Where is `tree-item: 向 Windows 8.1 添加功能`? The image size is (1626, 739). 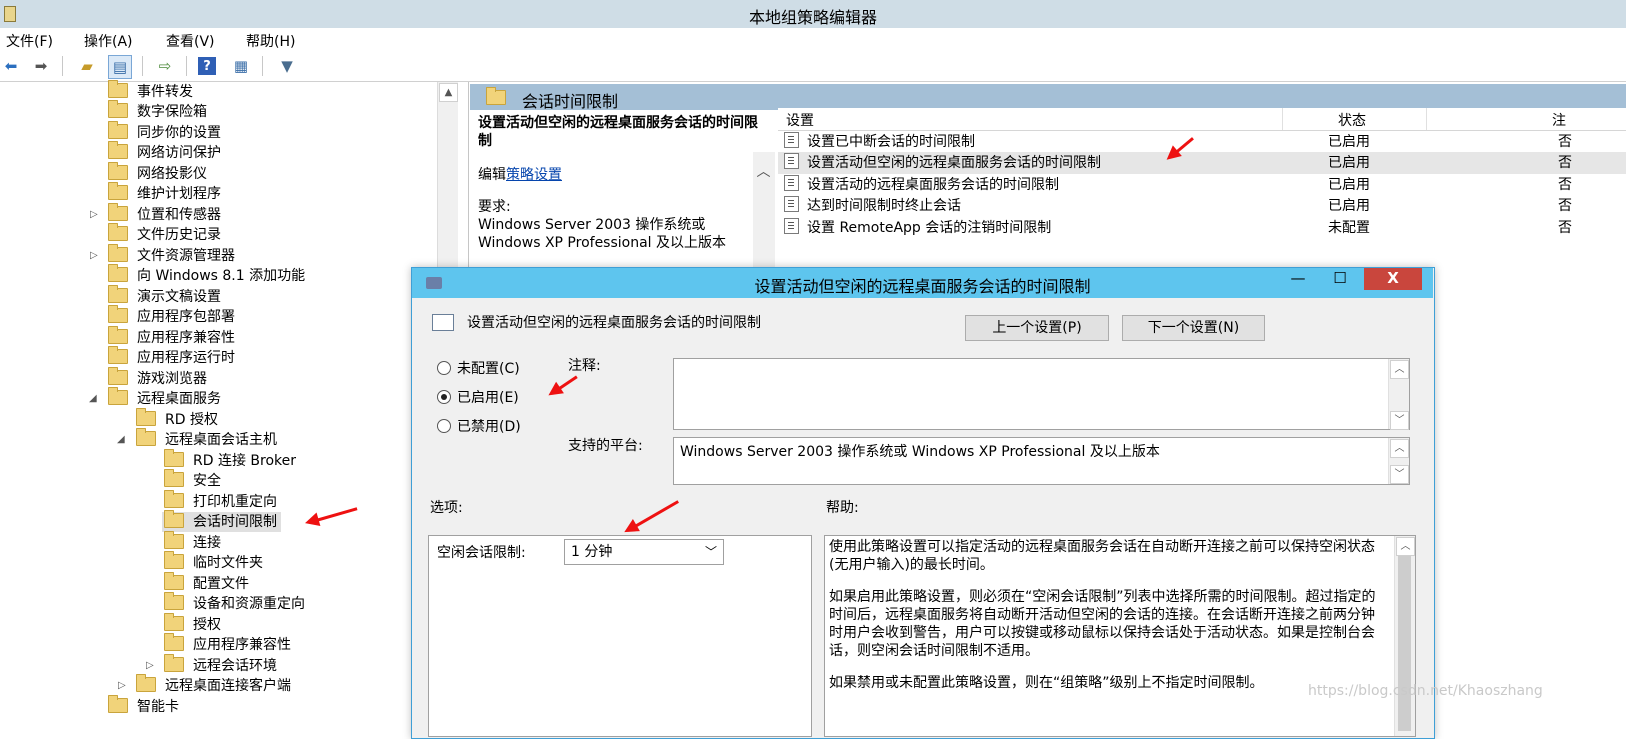 tree-item: 向 Windows 8.1 添加功能 is located at coordinates (206, 275).